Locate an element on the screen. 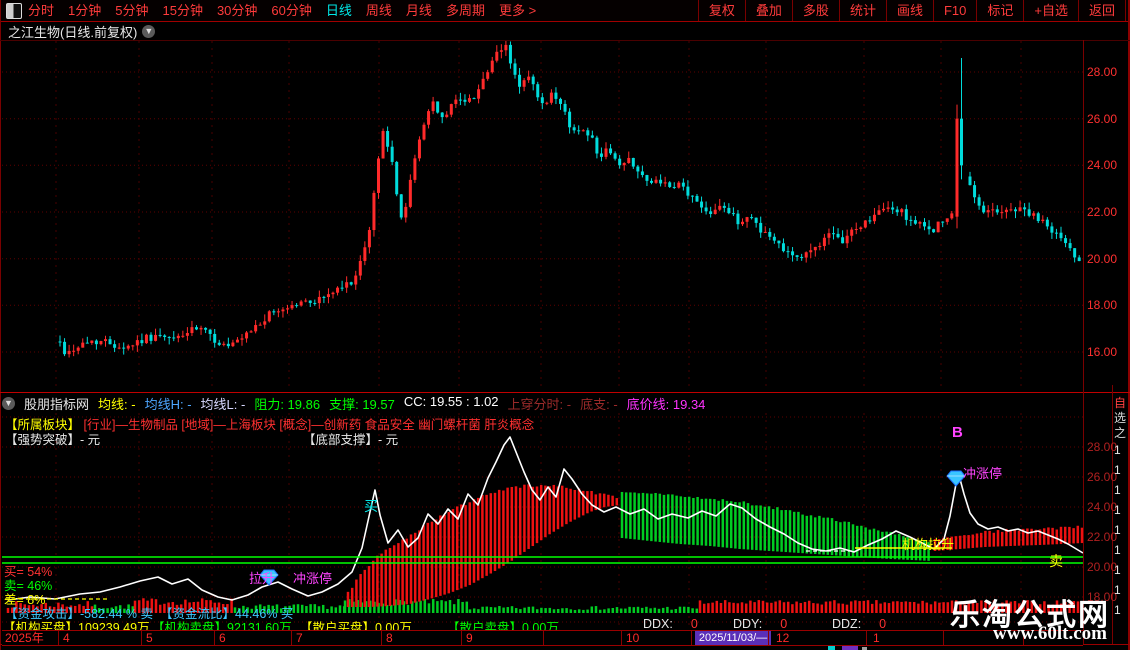  annotation-0: 买 is located at coordinates (371, 506).